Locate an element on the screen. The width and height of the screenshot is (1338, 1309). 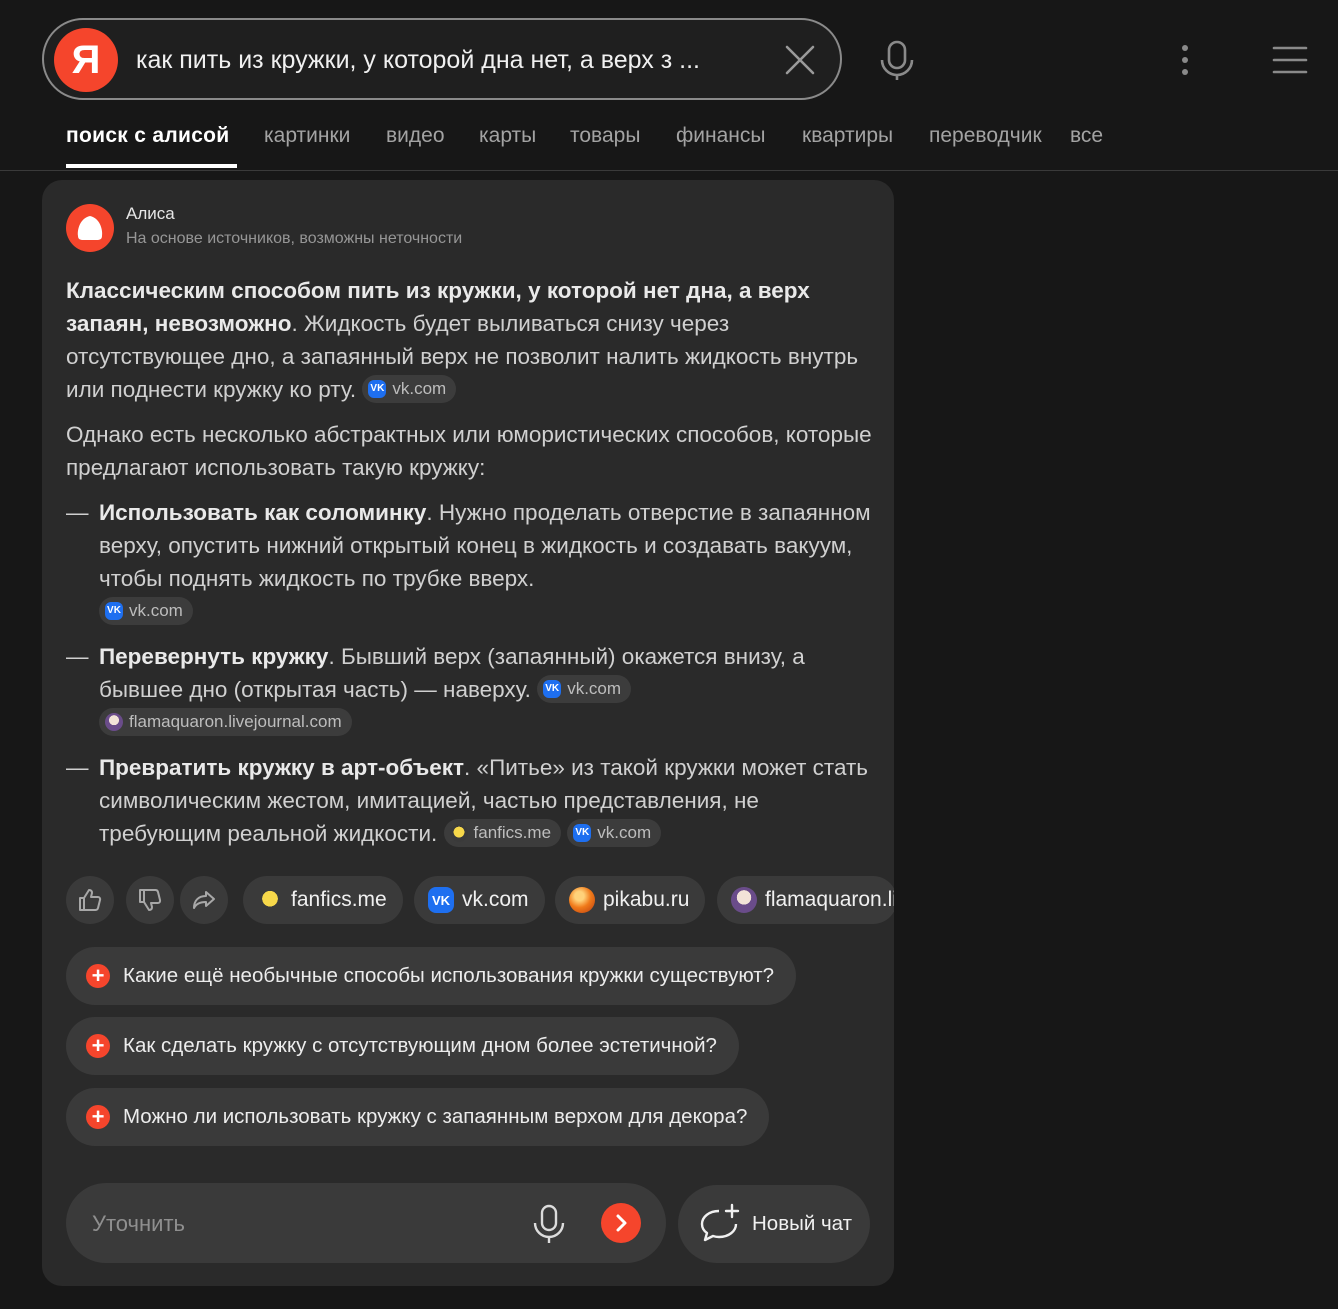
pikabu-favicon-icon is located at coordinates (582, 900).